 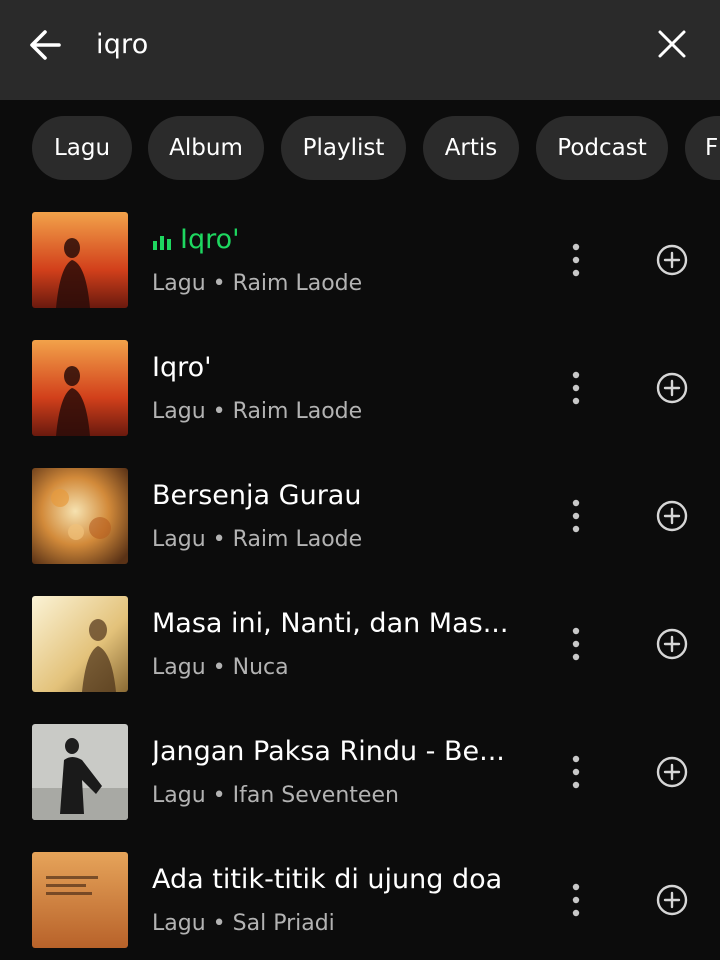 What do you see at coordinates (122, 45) in the screenshot?
I see `search-input: iqro` at bounding box center [122, 45].